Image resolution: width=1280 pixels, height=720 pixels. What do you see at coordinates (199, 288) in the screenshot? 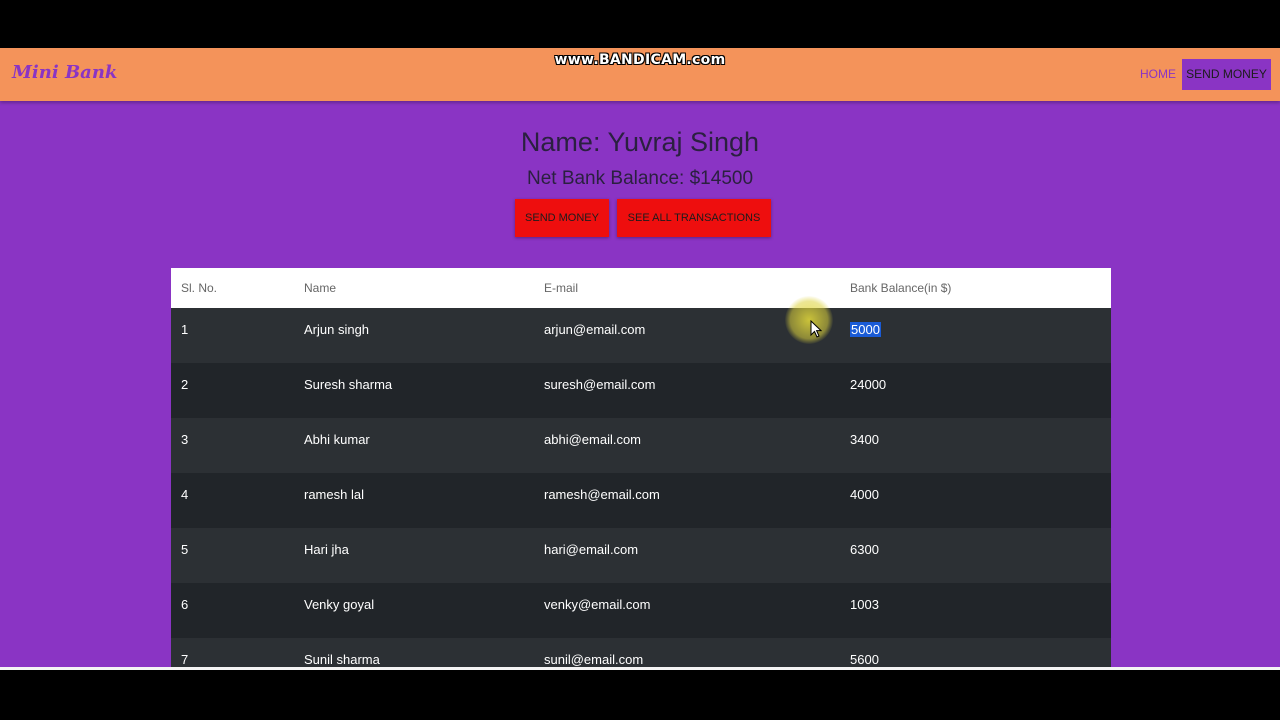
I see `column-header-sl-no: Sl. No.` at bounding box center [199, 288].